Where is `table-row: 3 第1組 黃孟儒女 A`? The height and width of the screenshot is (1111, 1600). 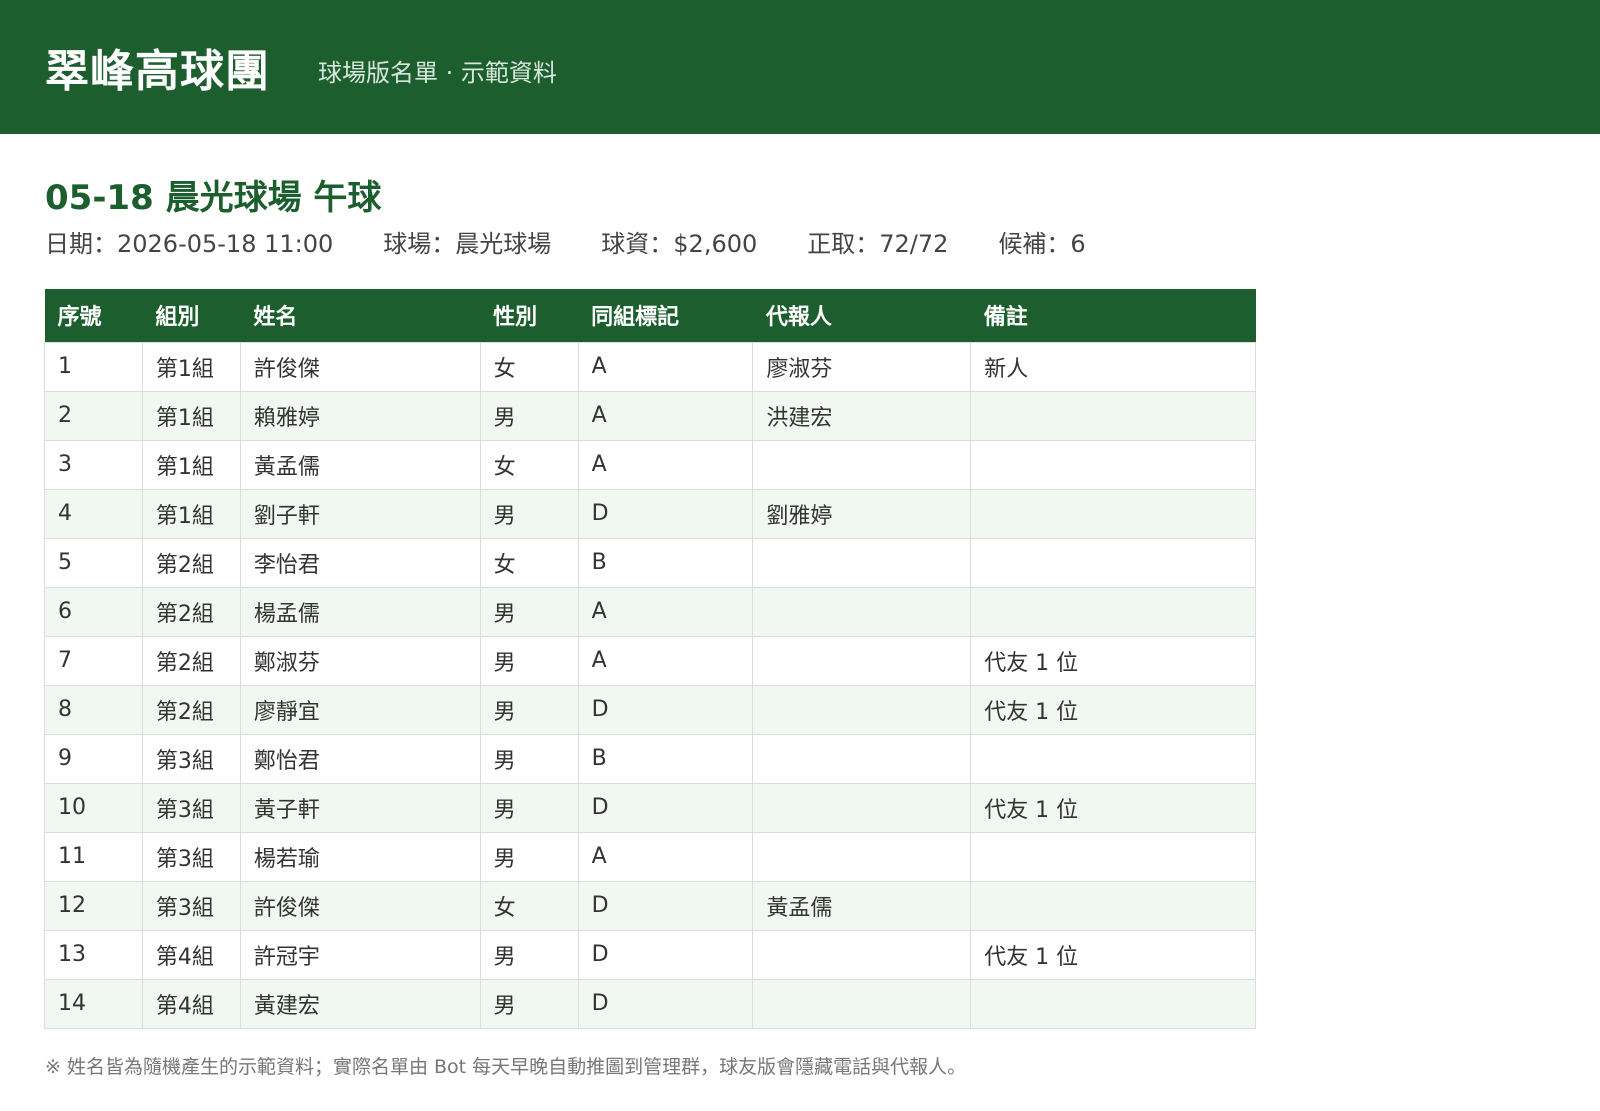 table-row: 3 第1組 黃孟儒女 A is located at coordinates (650, 464).